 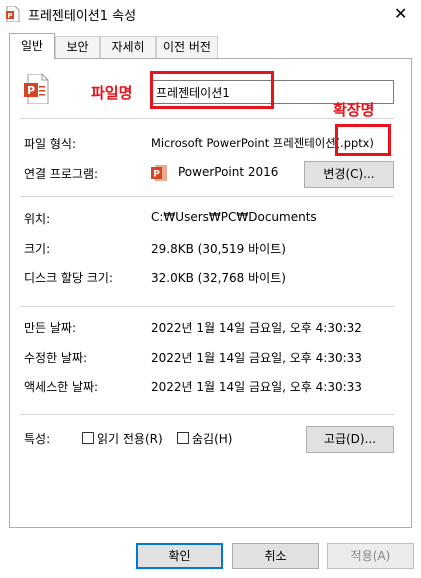 What do you see at coordinates (82, 16) in the screenshot?
I see `window-title: 프레젠테이션1 속성` at bounding box center [82, 16].